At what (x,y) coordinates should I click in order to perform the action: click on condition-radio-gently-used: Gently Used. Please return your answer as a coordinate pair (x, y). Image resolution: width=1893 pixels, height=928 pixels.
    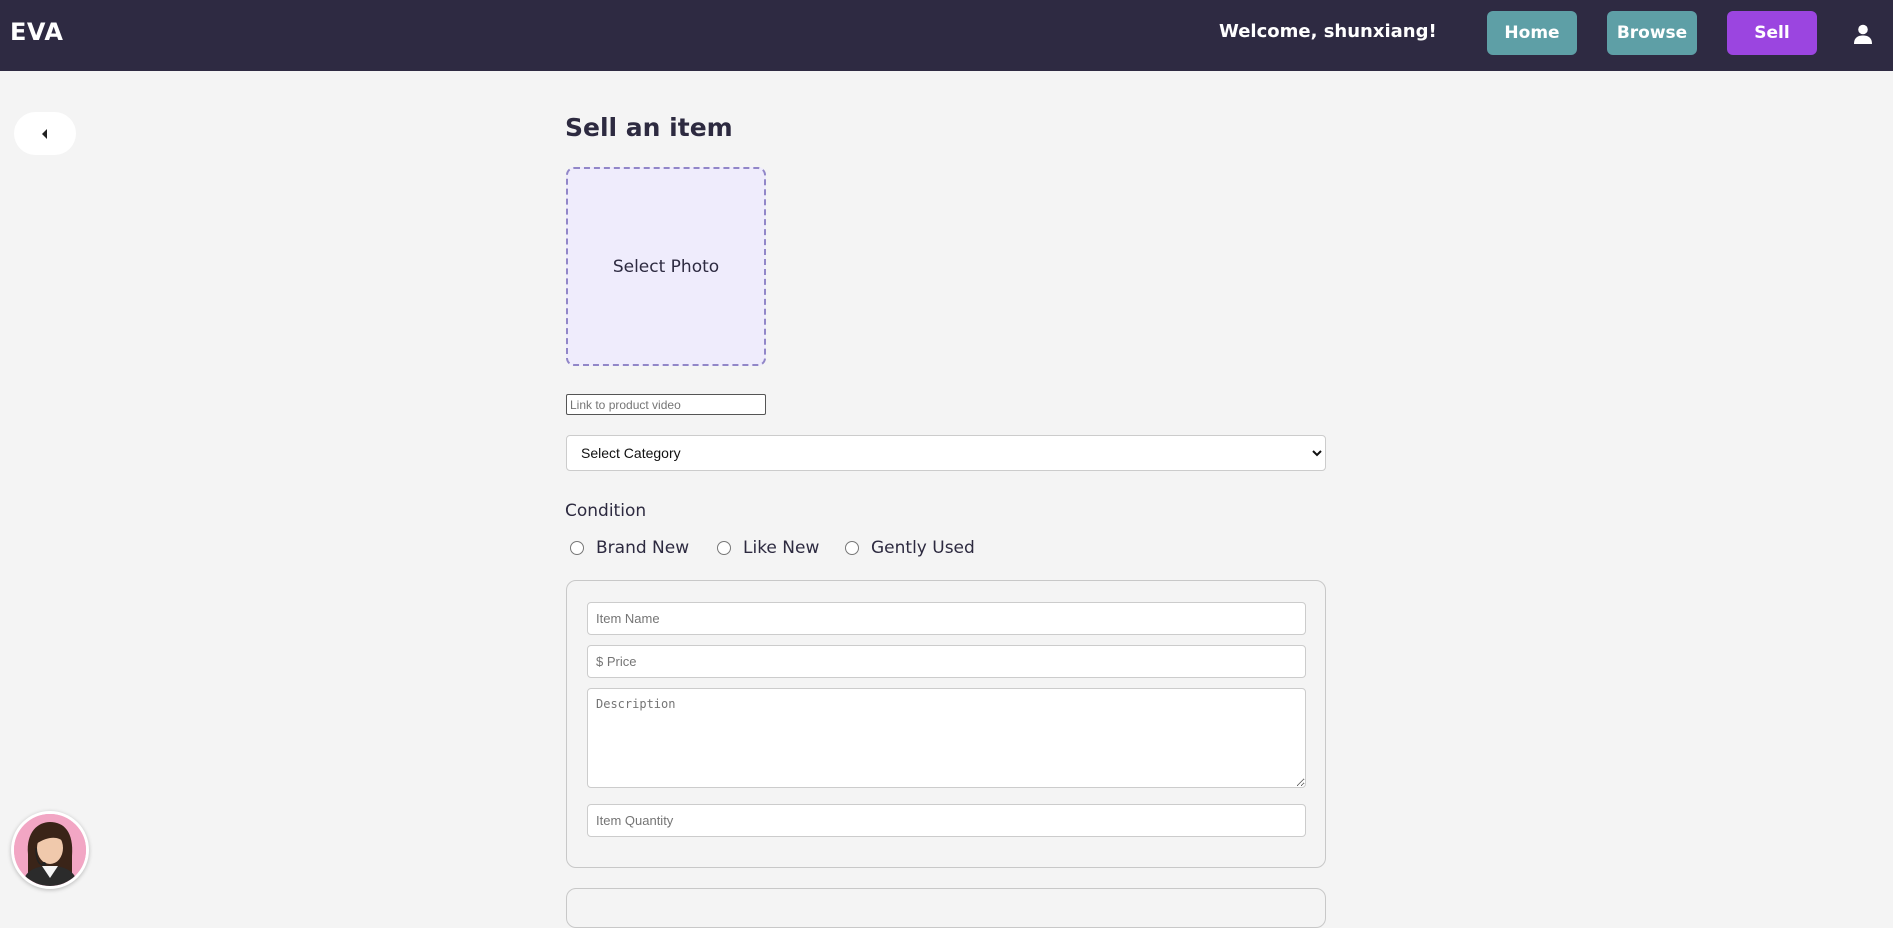
    Looking at the image, I should click on (910, 548).